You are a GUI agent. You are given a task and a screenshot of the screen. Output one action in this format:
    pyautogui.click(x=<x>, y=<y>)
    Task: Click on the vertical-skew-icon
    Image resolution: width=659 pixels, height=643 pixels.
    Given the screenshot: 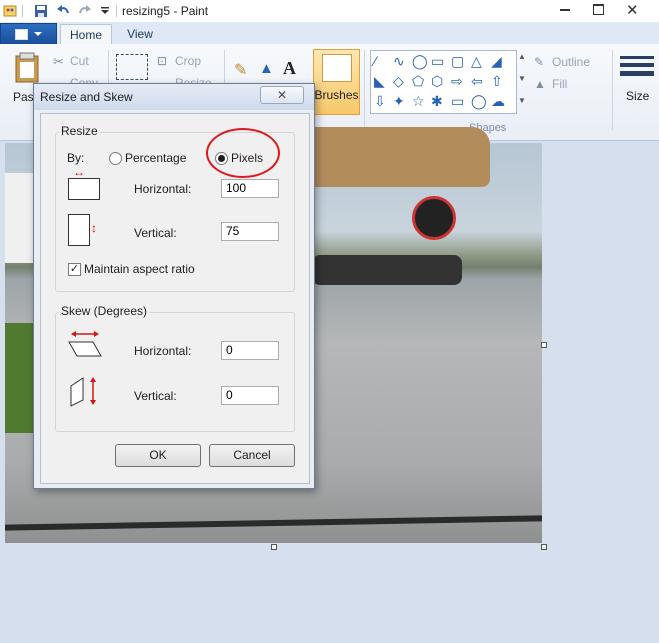 What is the action you would take?
    pyautogui.click(x=85, y=391)
    